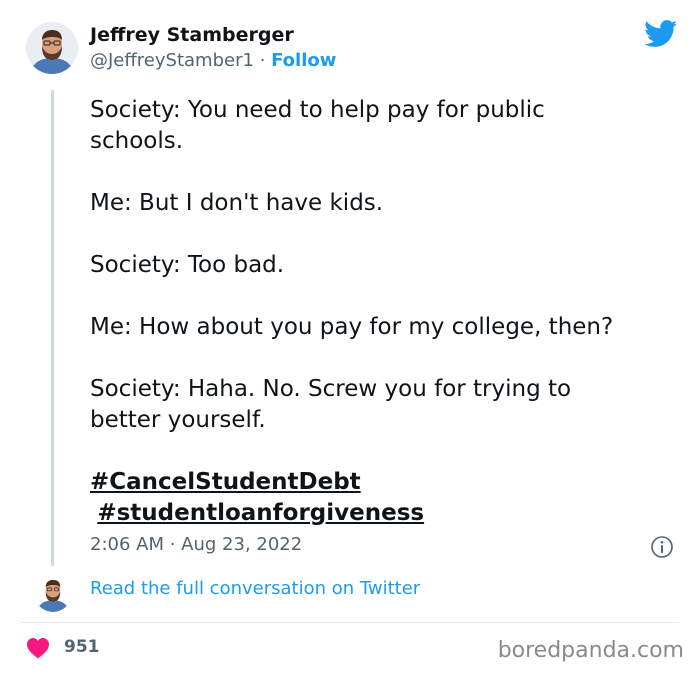 This screenshot has width=700, height=675. What do you see at coordinates (52, 328) in the screenshot?
I see `thread-line` at bounding box center [52, 328].